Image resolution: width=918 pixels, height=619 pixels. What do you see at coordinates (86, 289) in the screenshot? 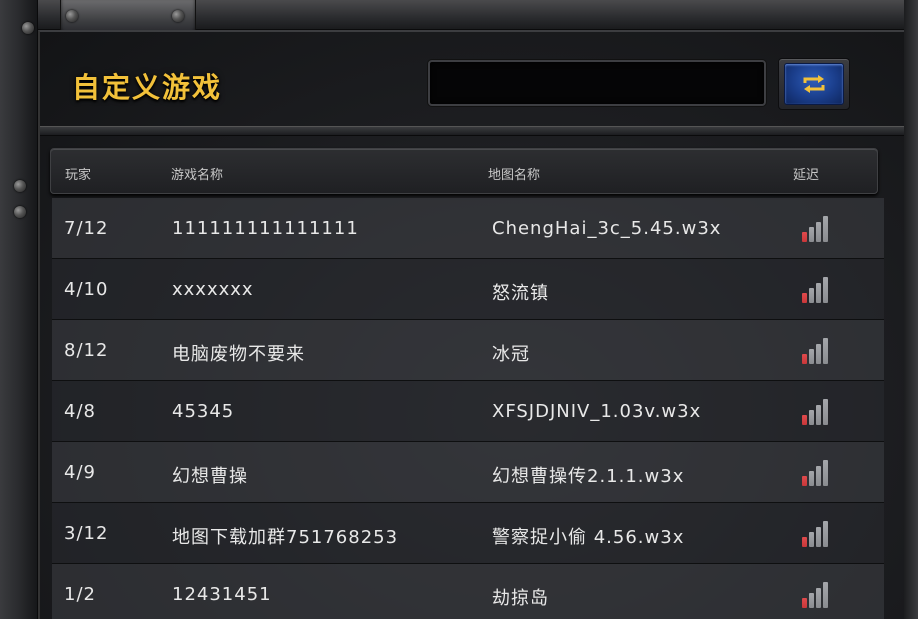
I see `players-cell: 4/10` at bounding box center [86, 289].